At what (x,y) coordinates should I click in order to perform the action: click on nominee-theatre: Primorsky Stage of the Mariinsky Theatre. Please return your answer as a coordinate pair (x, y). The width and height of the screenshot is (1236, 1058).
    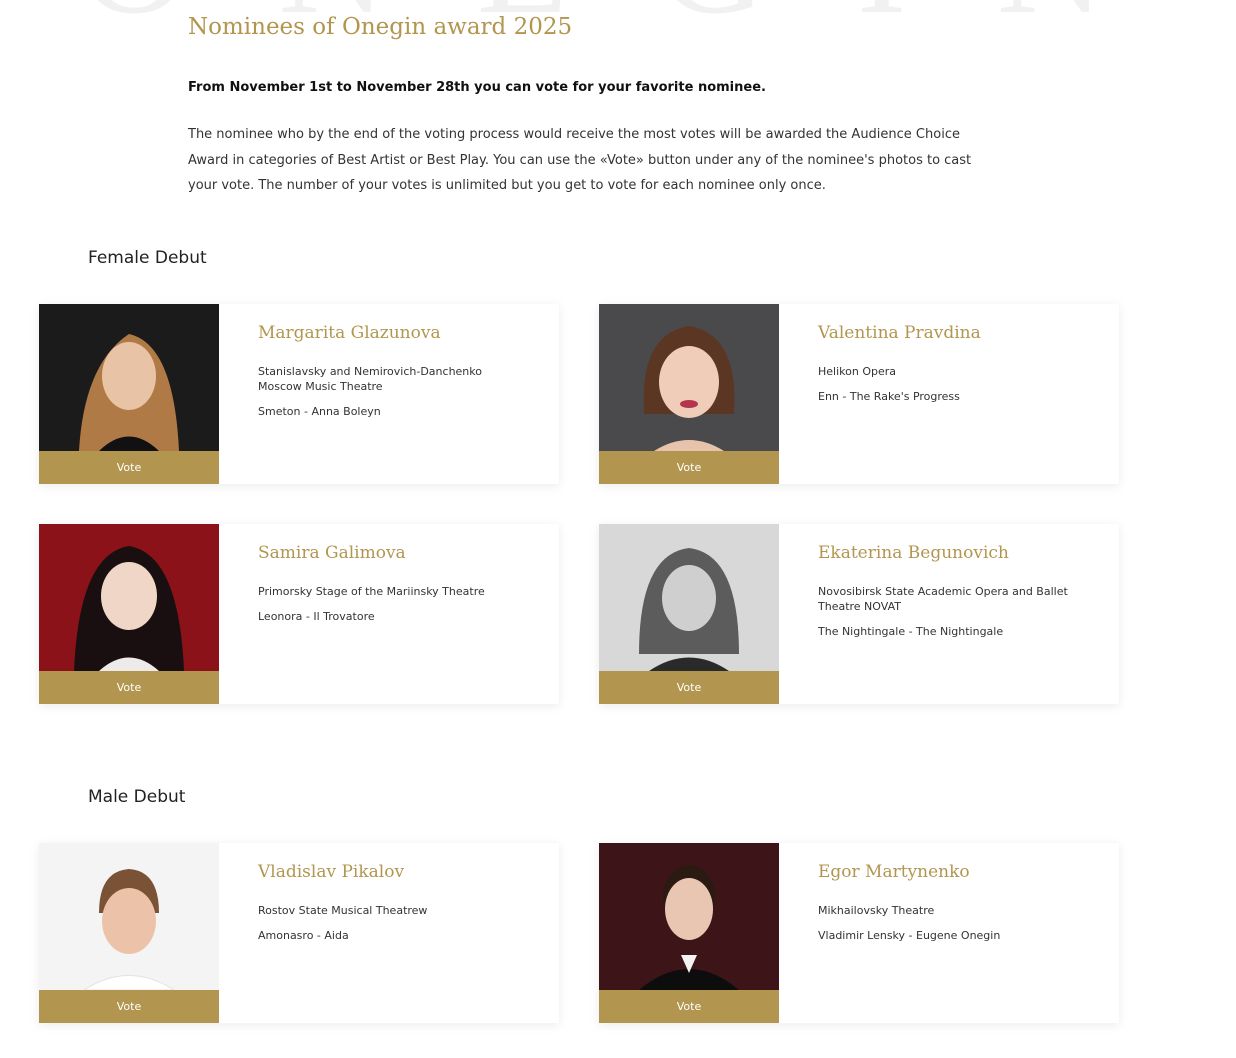
    Looking at the image, I should click on (371, 591).